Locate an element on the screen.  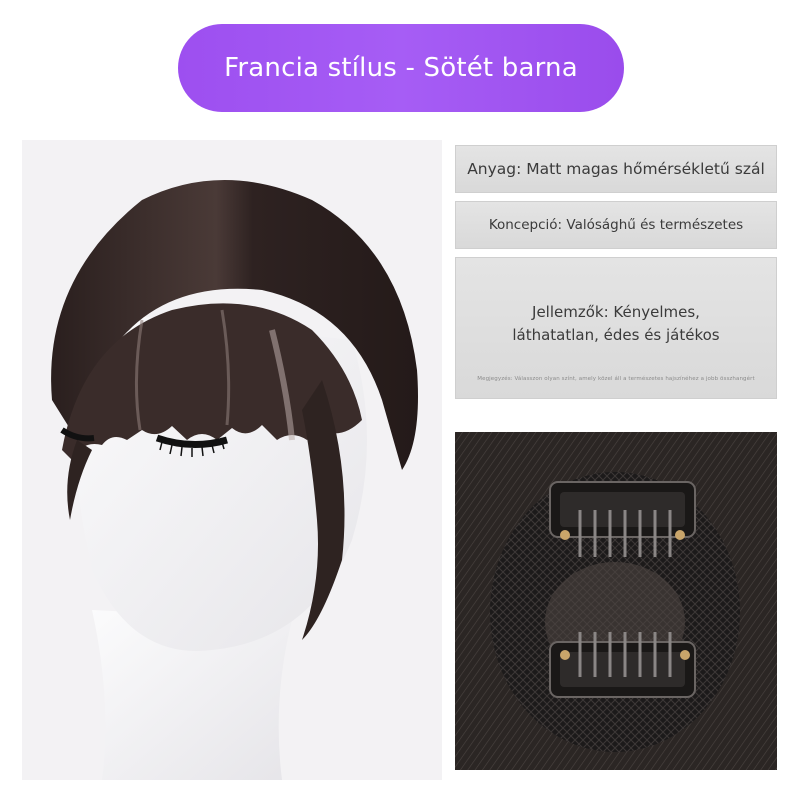
material-box: Anyag: Matt magas hőmérsékletű szál is located at coordinates (616, 169).